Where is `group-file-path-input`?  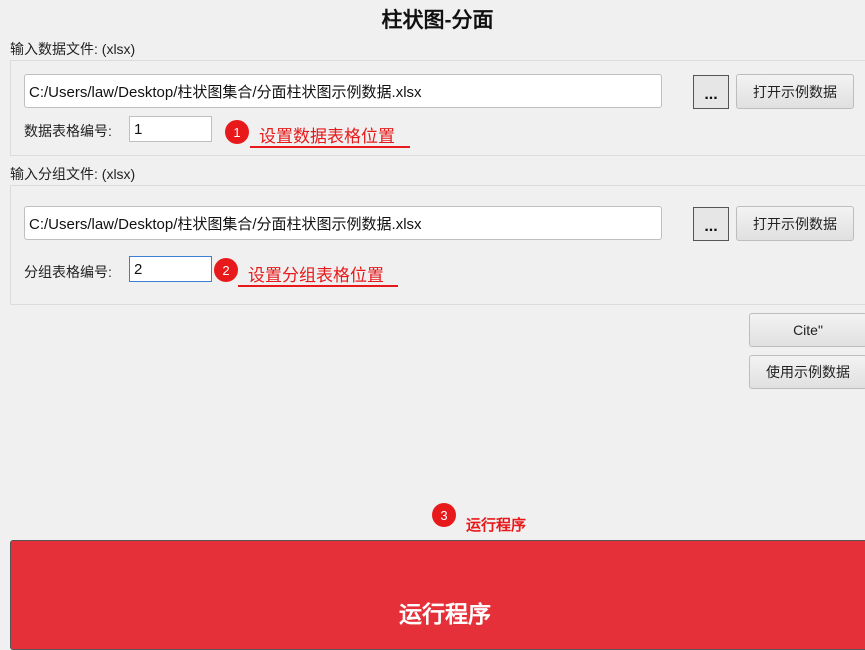 group-file-path-input is located at coordinates (343, 223).